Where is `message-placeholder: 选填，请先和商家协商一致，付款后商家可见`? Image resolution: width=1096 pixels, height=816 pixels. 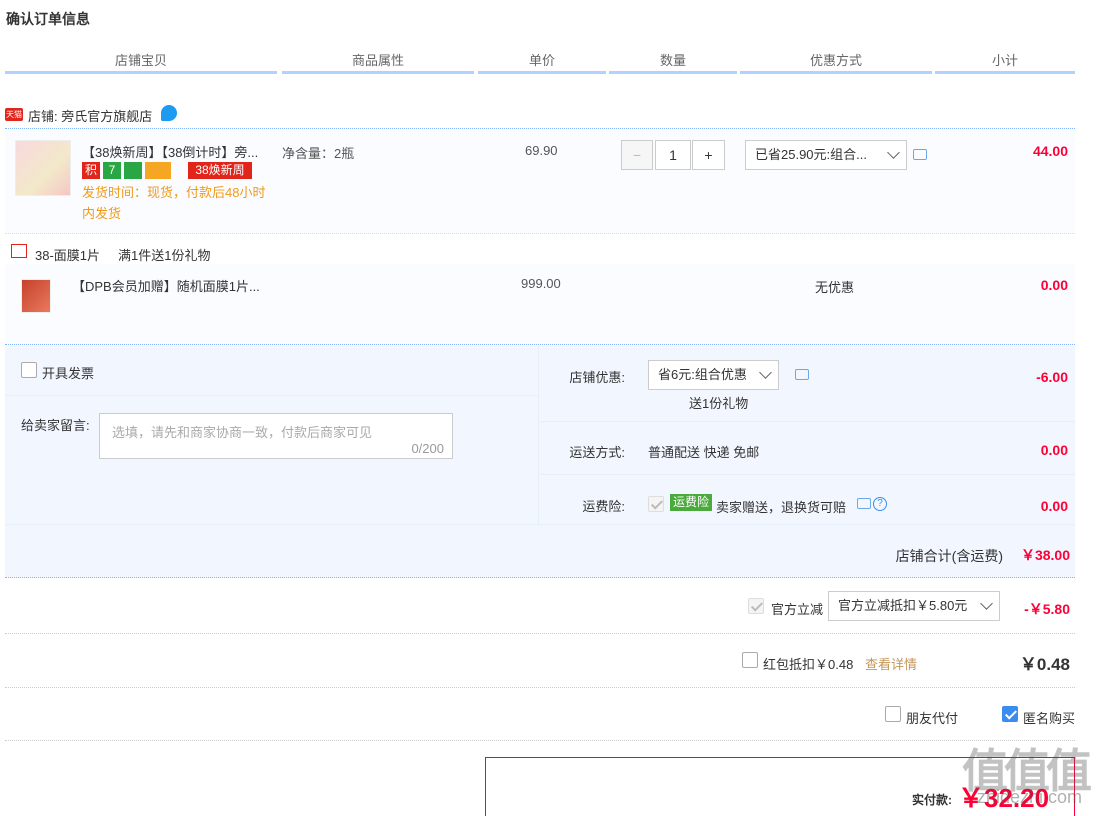
message-placeholder: 选填，请先和商家协商一致，付款后商家可见 is located at coordinates (242, 432).